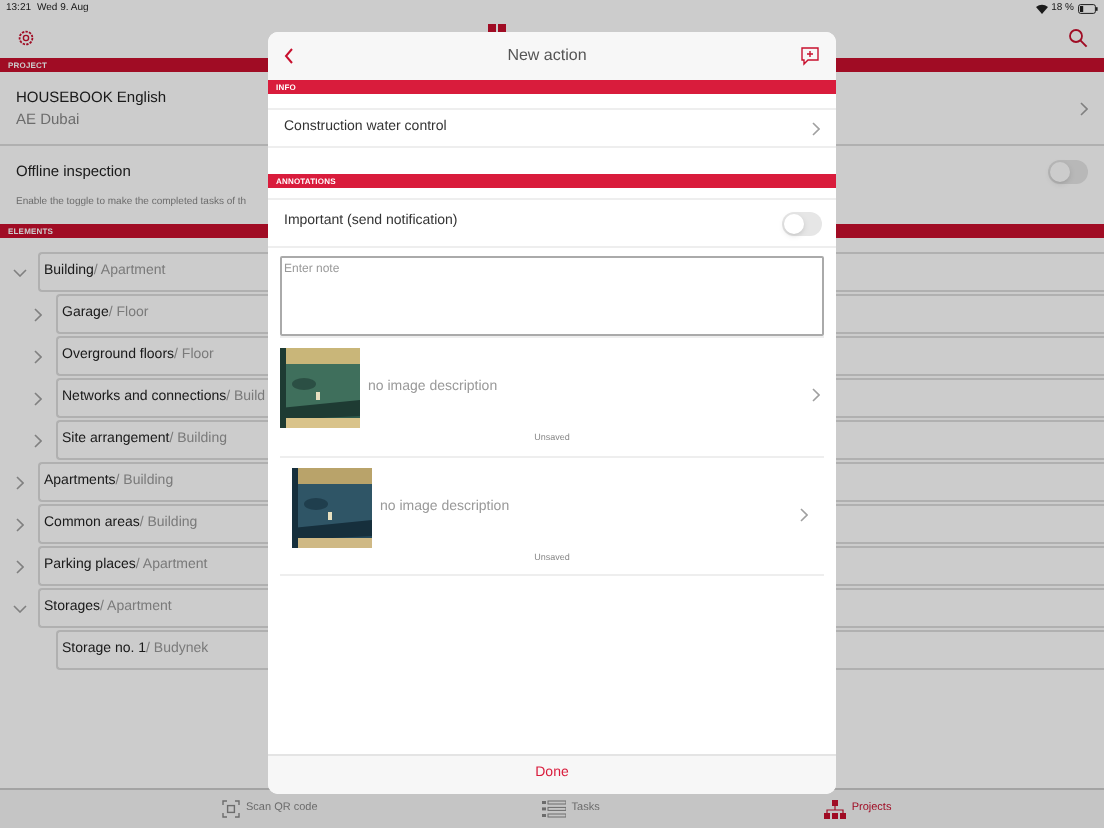 The width and height of the screenshot is (1104, 828). Describe the element at coordinates (1041, 9) in the screenshot. I see `wifi-icon` at that location.